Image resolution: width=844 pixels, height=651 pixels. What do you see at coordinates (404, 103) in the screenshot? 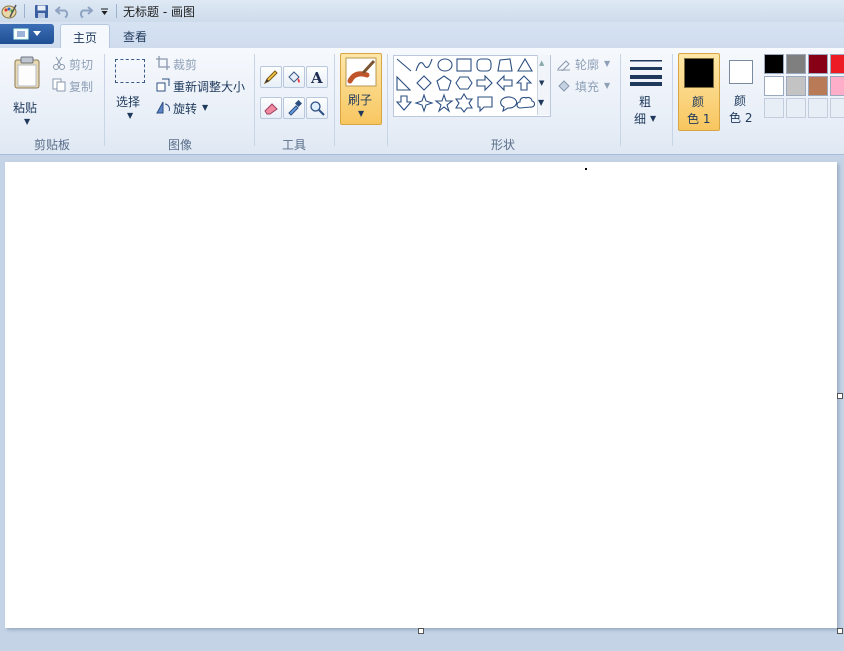
I see `down-arrow-shape-icon` at bounding box center [404, 103].